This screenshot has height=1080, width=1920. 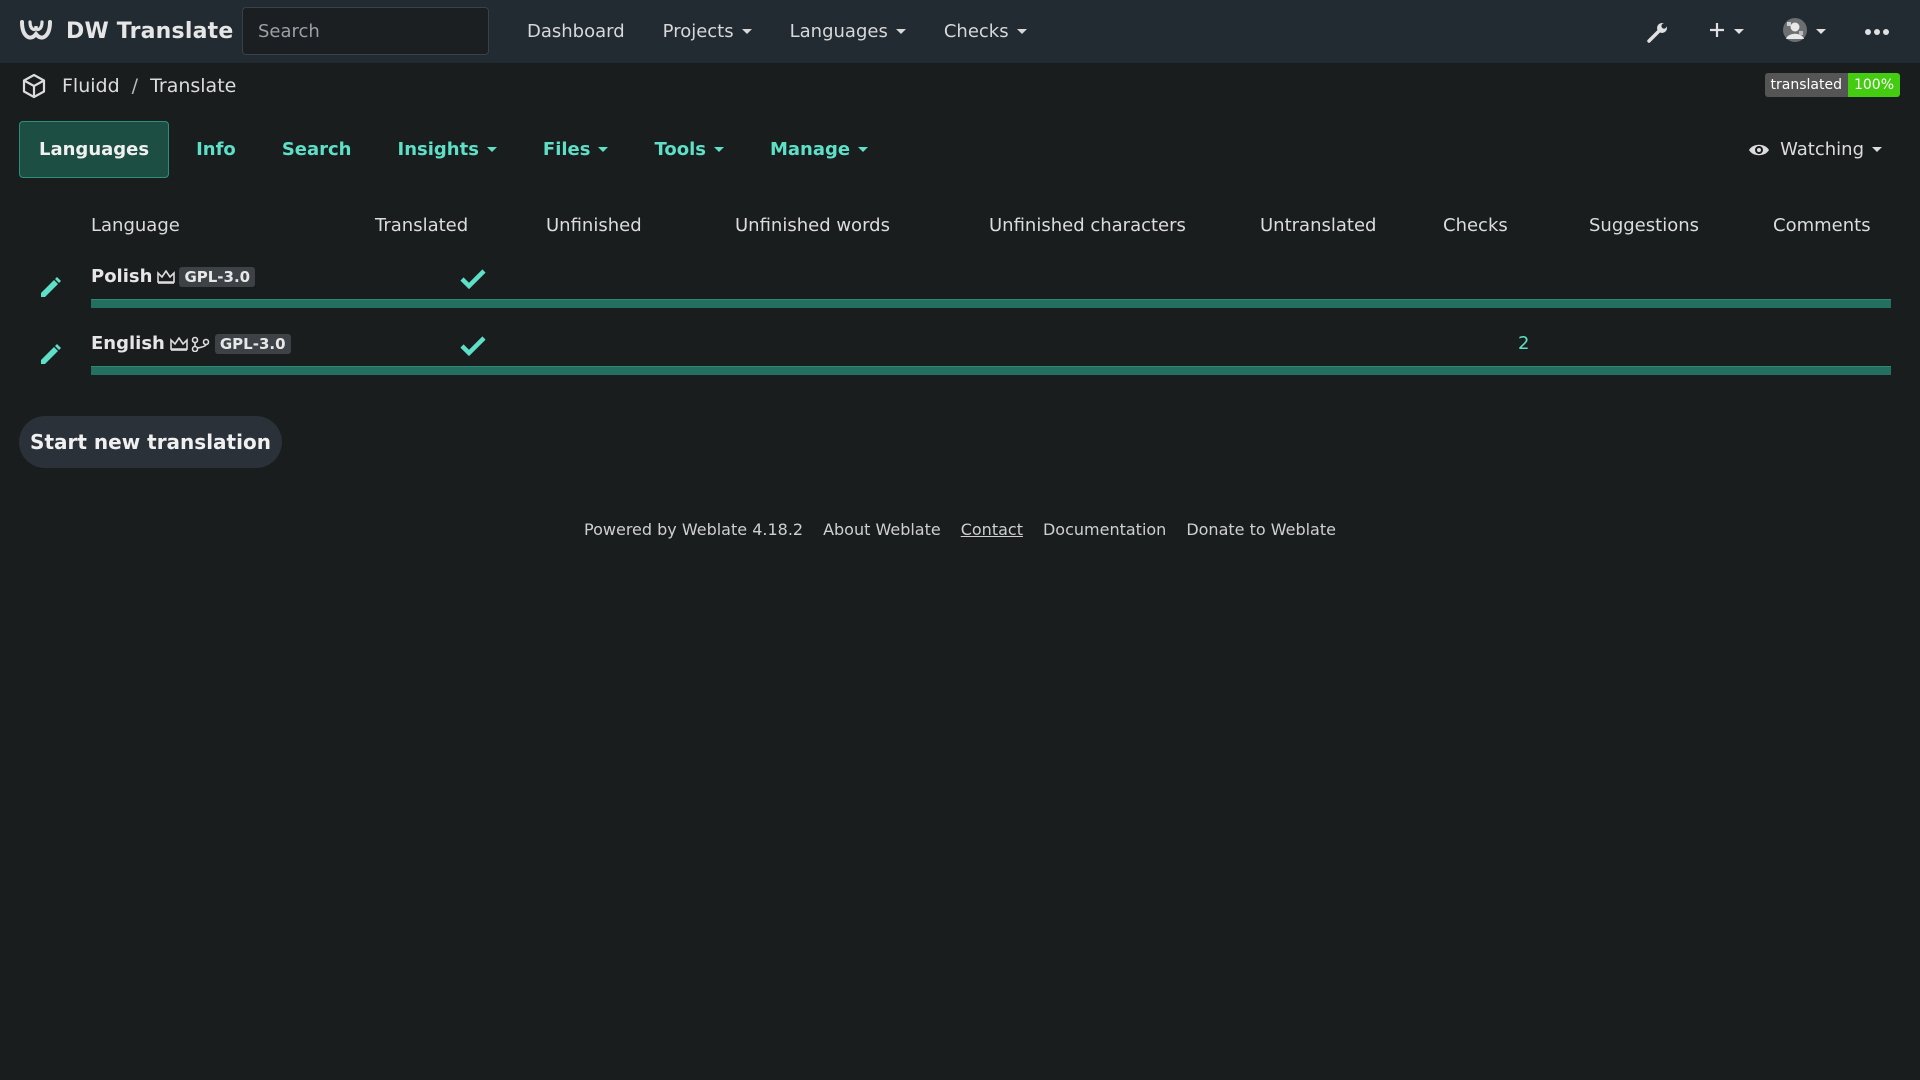 I want to click on breadcrumb-project: Fluidd, so click(x=91, y=86).